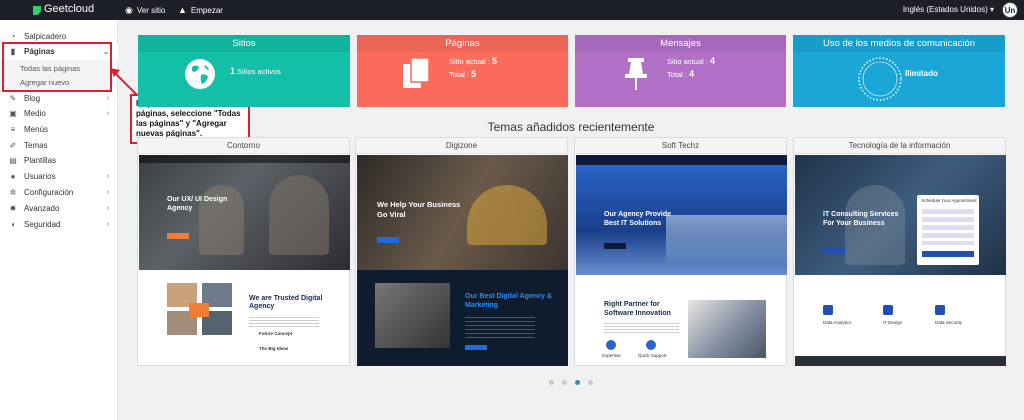  Describe the element at coordinates (13, 160) in the screenshot. I see `template-icon: ▤` at that location.